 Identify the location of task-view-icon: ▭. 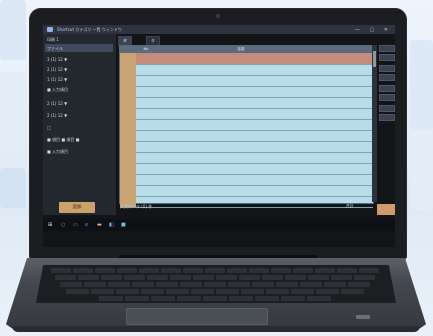
(75, 225).